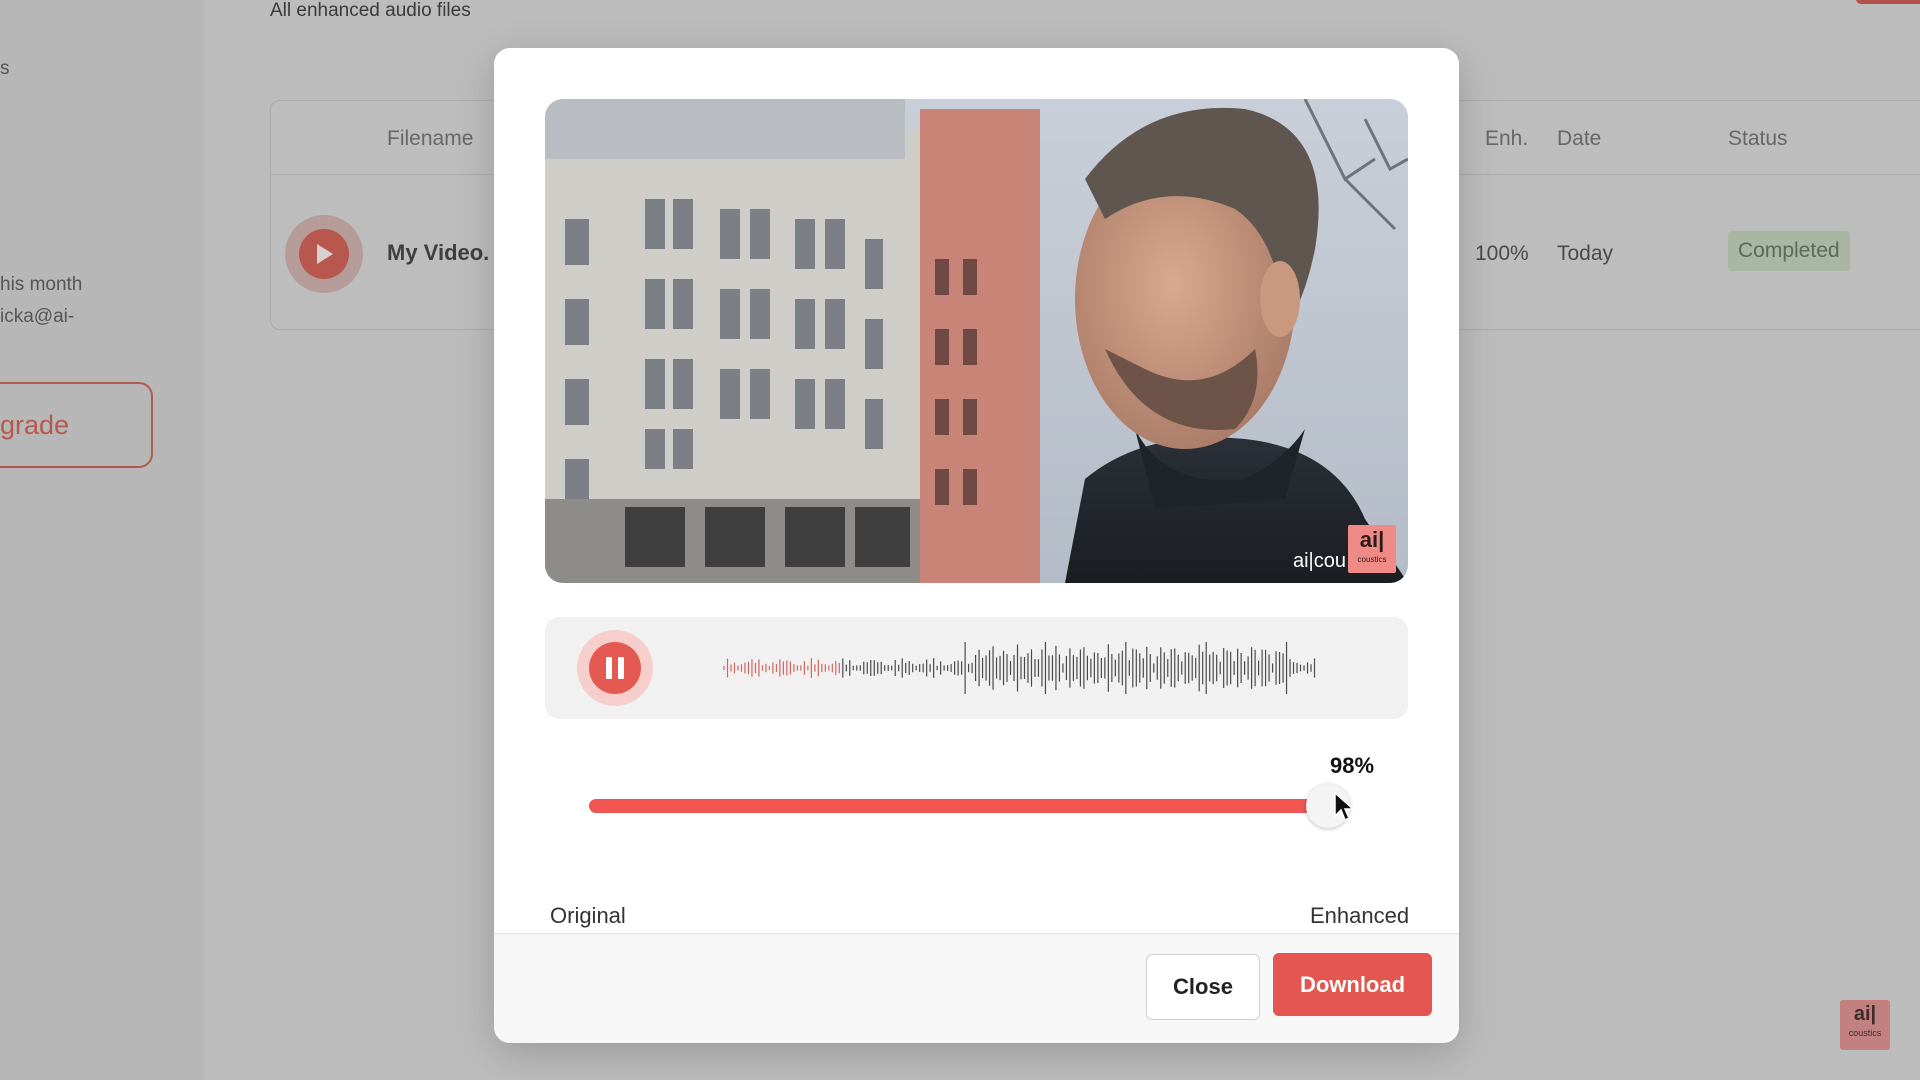 Image resolution: width=1920 pixels, height=1080 pixels. What do you see at coordinates (1865, 1033) in the screenshot?
I see `brand-logo-wordmark: coustics` at bounding box center [1865, 1033].